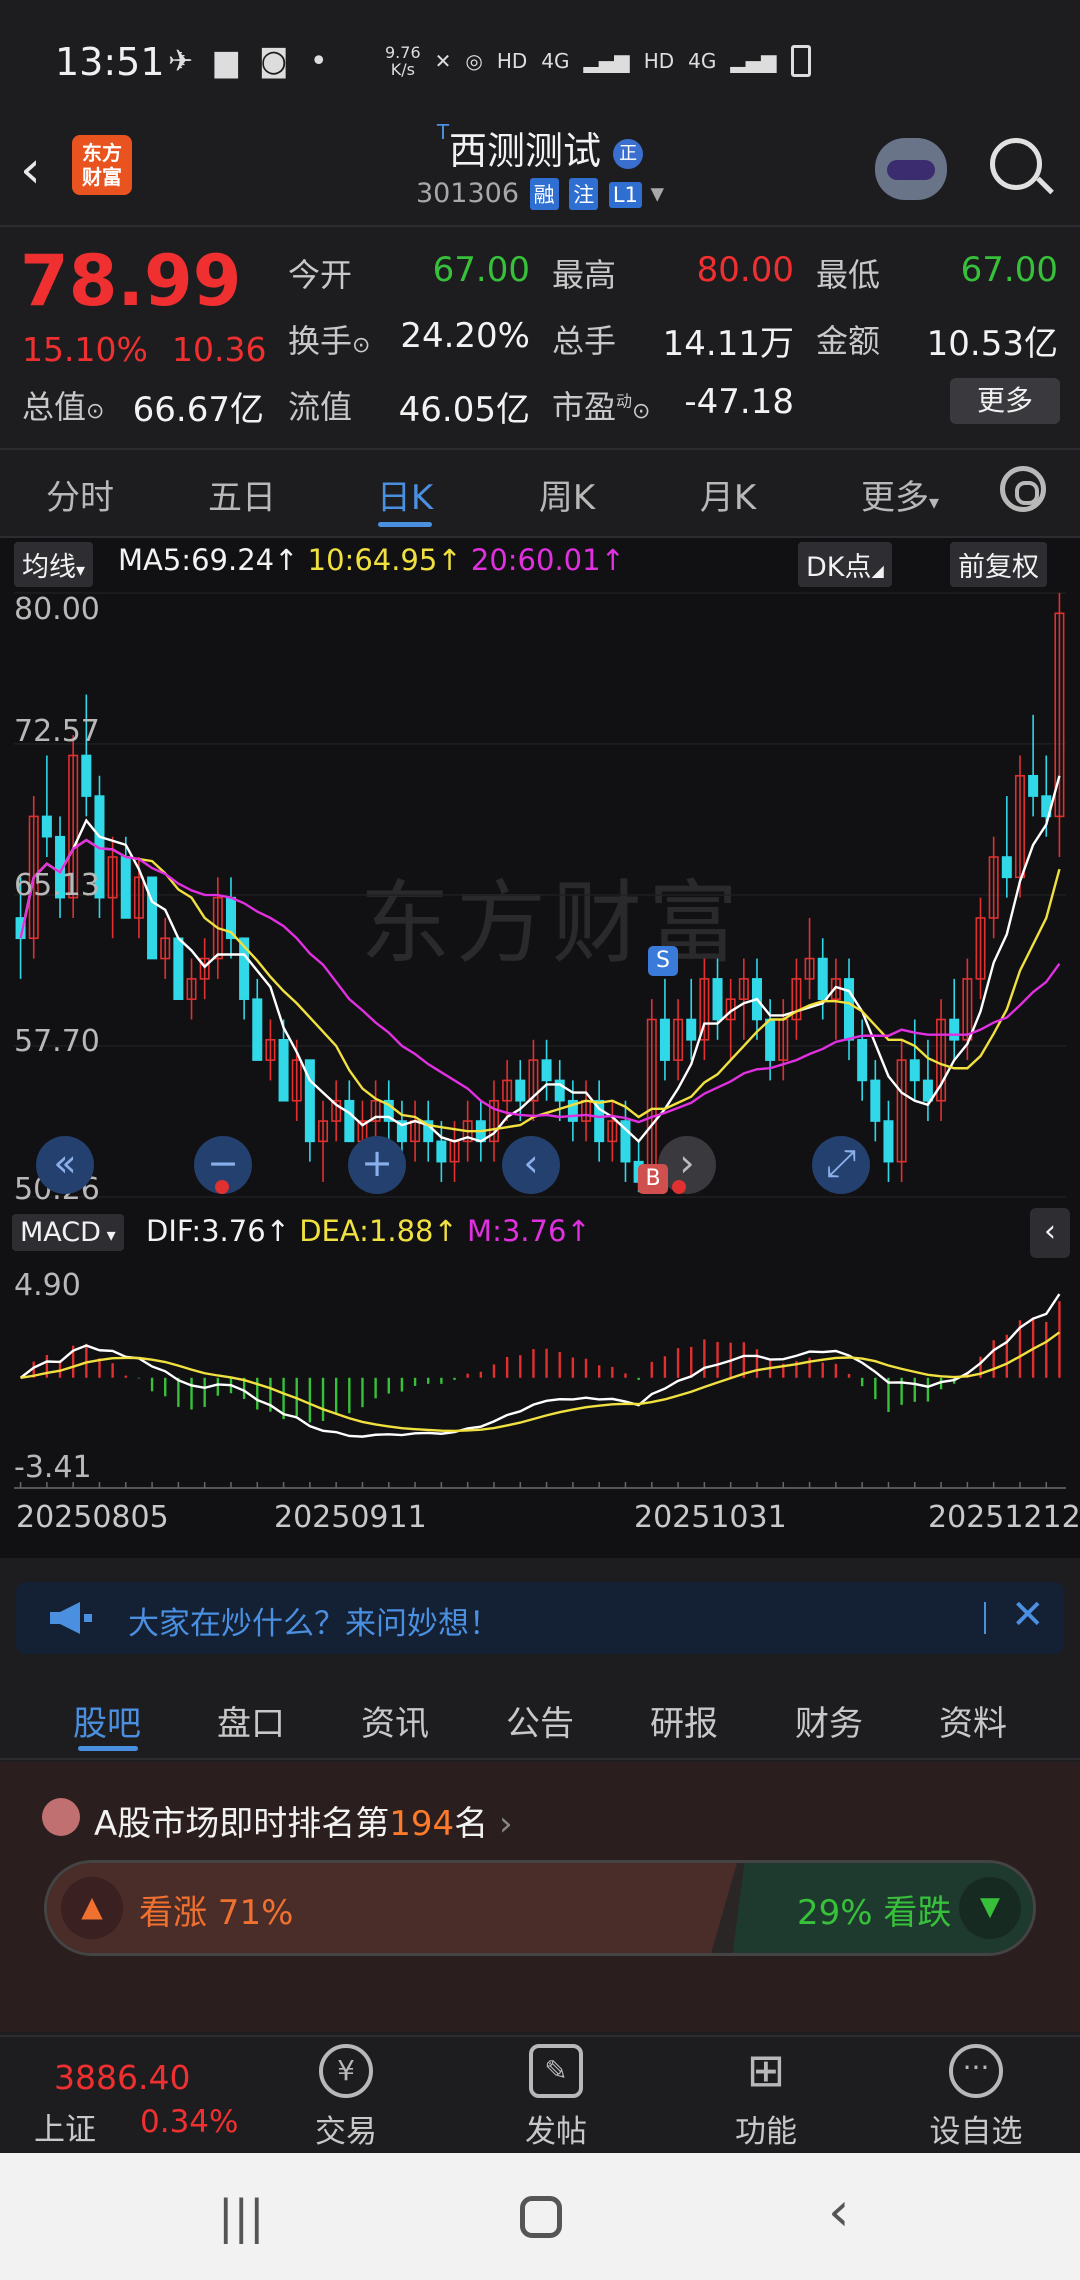 The width and height of the screenshot is (1080, 2280). Describe the element at coordinates (848, 275) in the screenshot. I see `label-low: 最低` at that location.